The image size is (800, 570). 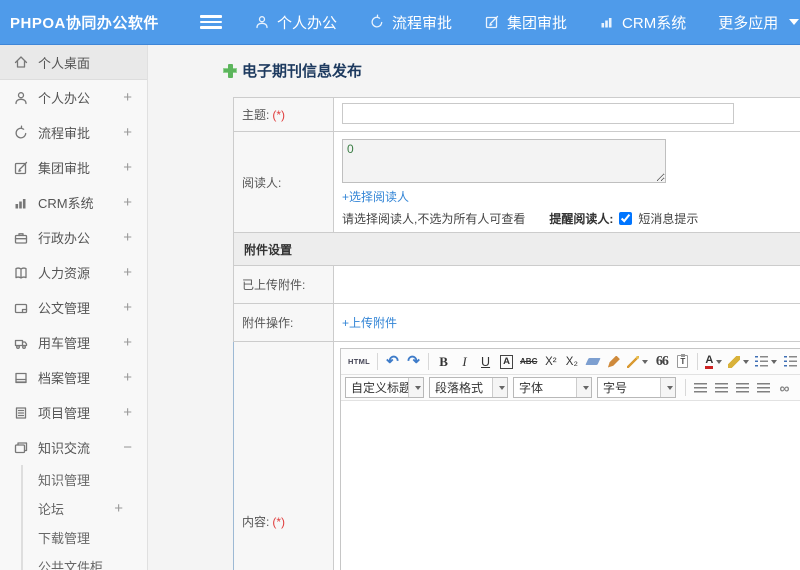 I want to click on sidebar-item-label: 项目管理, so click(x=64, y=413).